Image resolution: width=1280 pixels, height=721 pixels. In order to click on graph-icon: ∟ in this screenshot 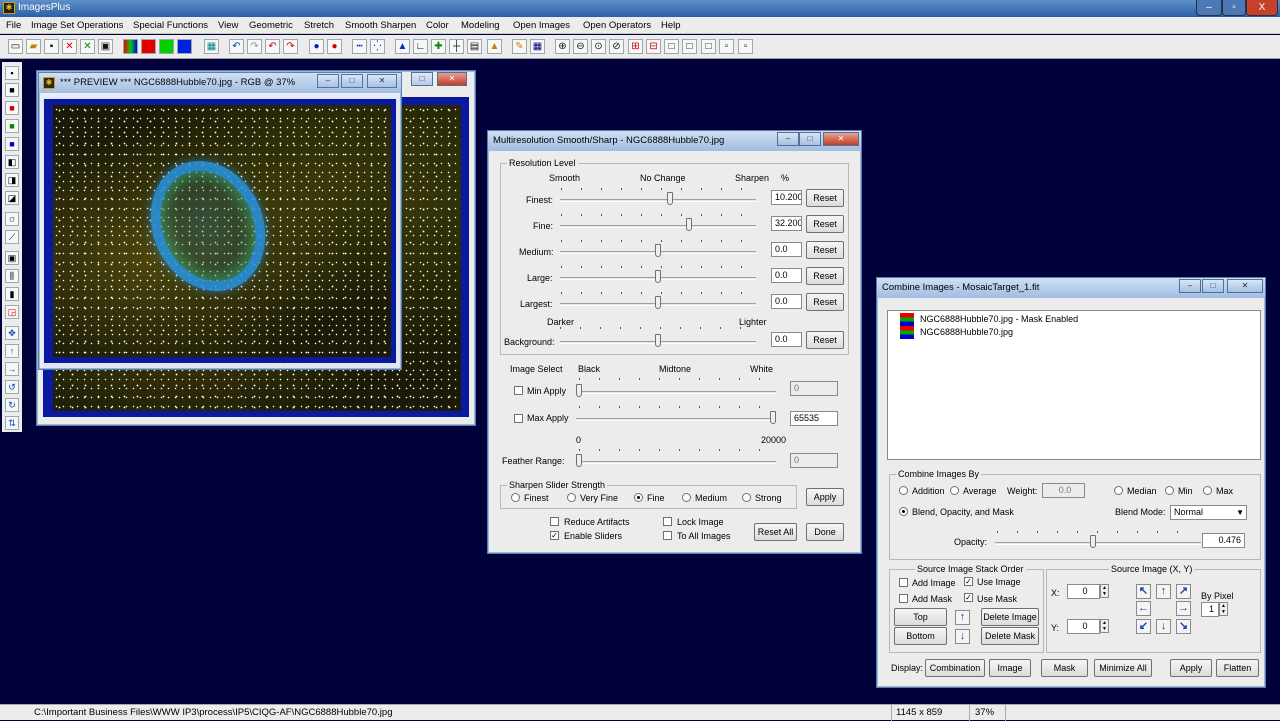, I will do `click(420, 46)`.